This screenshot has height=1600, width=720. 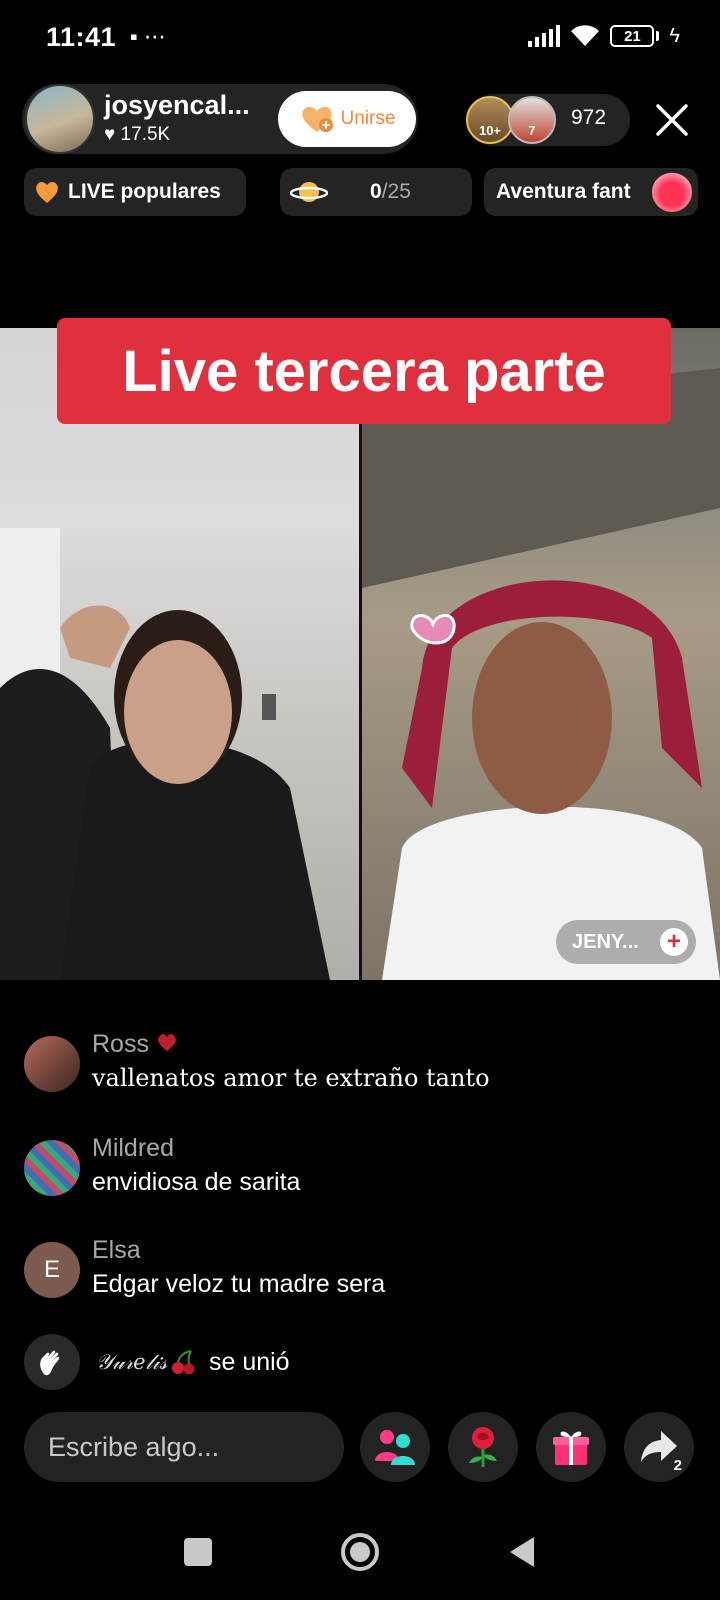 What do you see at coordinates (490, 130) in the screenshot?
I see `viewer-badge: 10+` at bounding box center [490, 130].